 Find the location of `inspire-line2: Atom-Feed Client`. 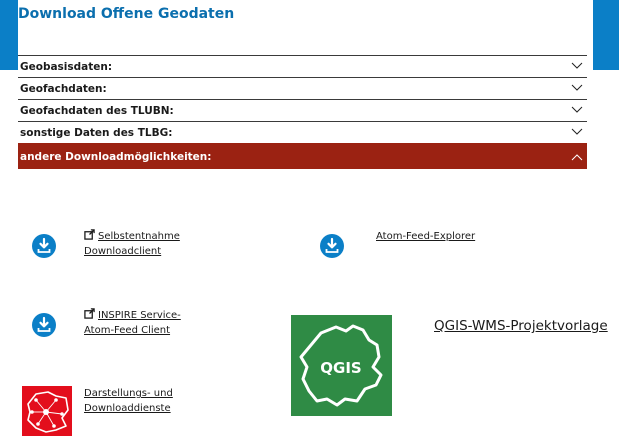

inspire-line2: Atom-Feed Client is located at coordinates (127, 330).